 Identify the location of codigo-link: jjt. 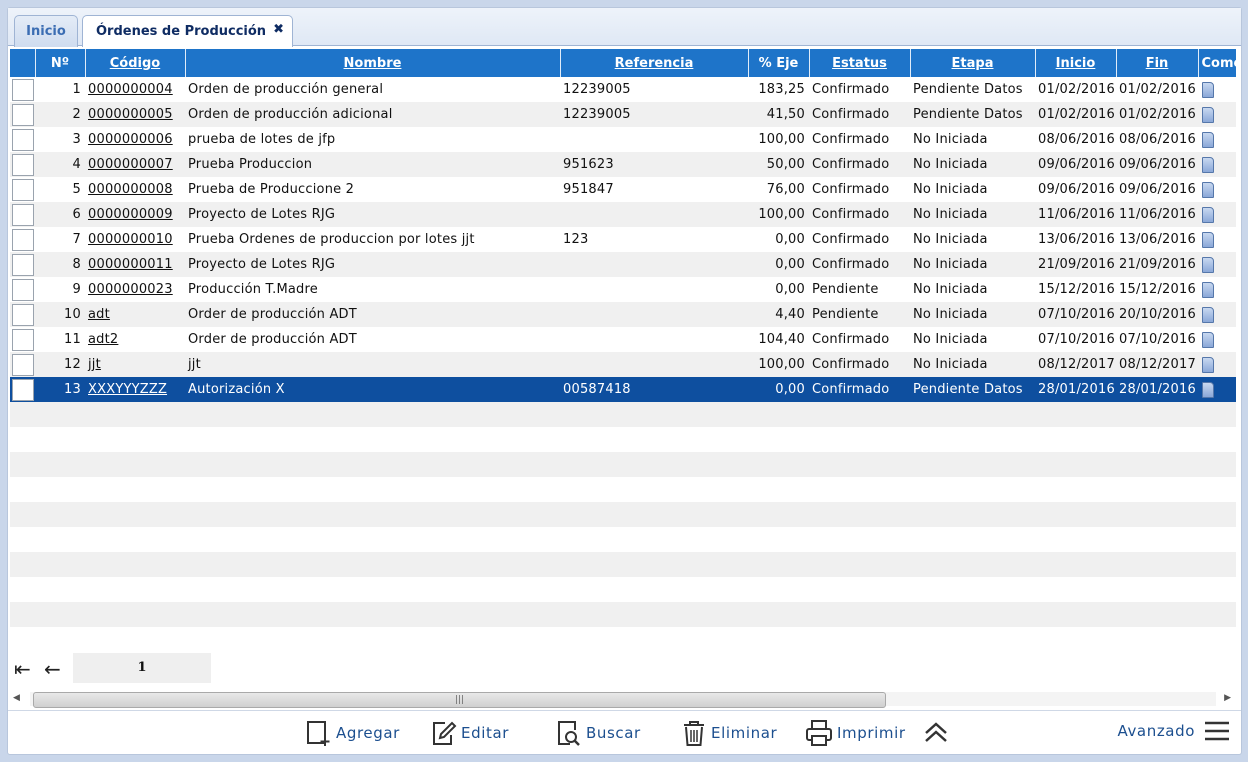
(94, 364).